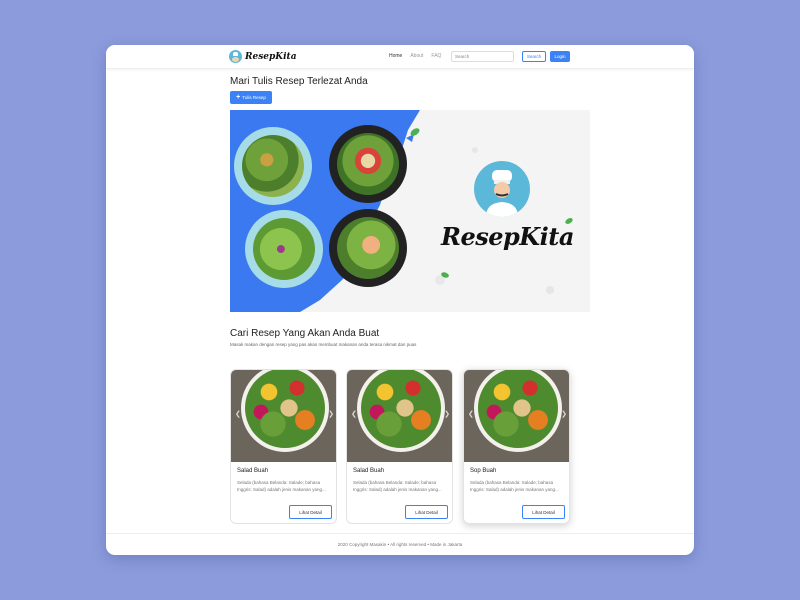  Describe the element at coordinates (507, 236) in the screenshot. I see `banner-brand-name: ResepKita` at that location.